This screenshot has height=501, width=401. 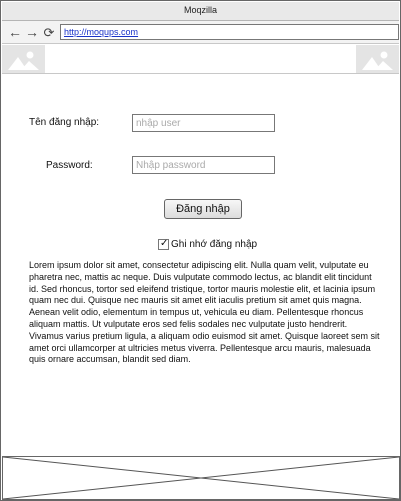 What do you see at coordinates (229, 32) in the screenshot?
I see `address-bar: http://moqups.com` at bounding box center [229, 32].